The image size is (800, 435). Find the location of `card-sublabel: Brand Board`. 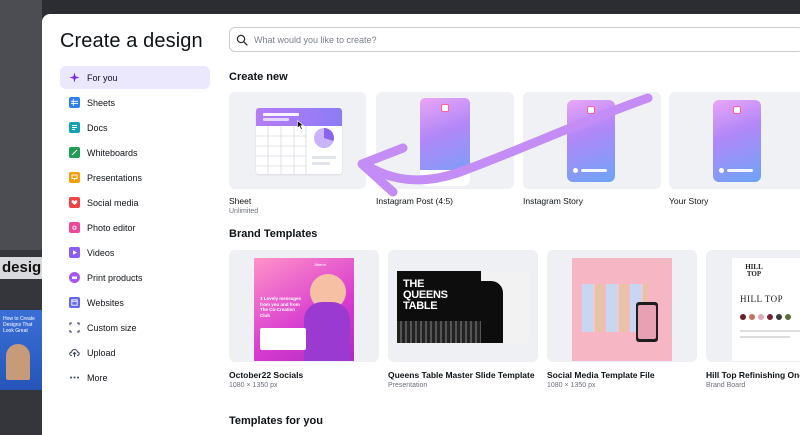

card-sublabel: Brand Board is located at coordinates (726, 385).